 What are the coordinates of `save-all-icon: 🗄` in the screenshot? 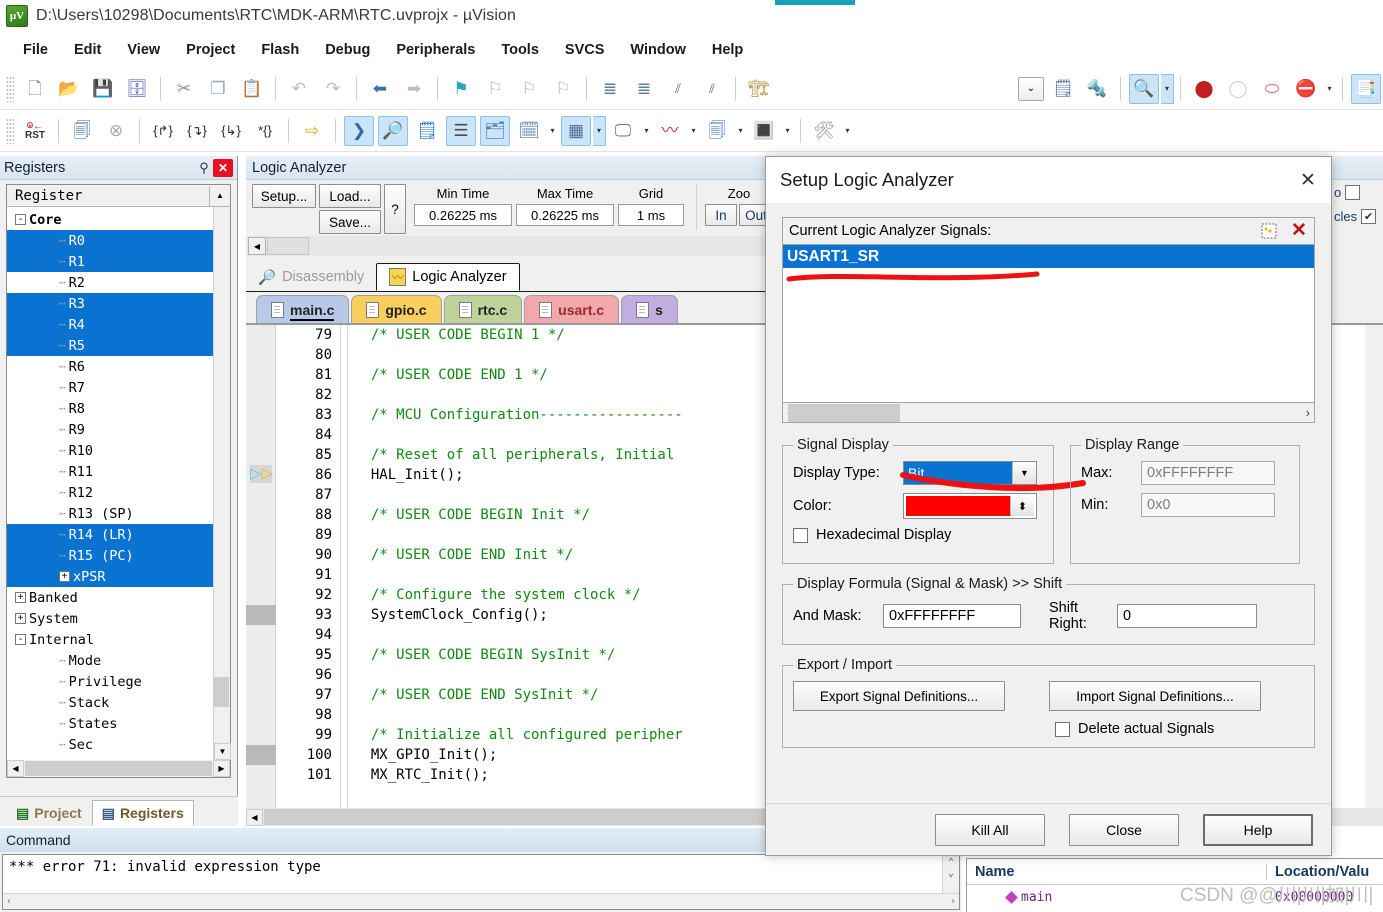 It's located at (137, 89).